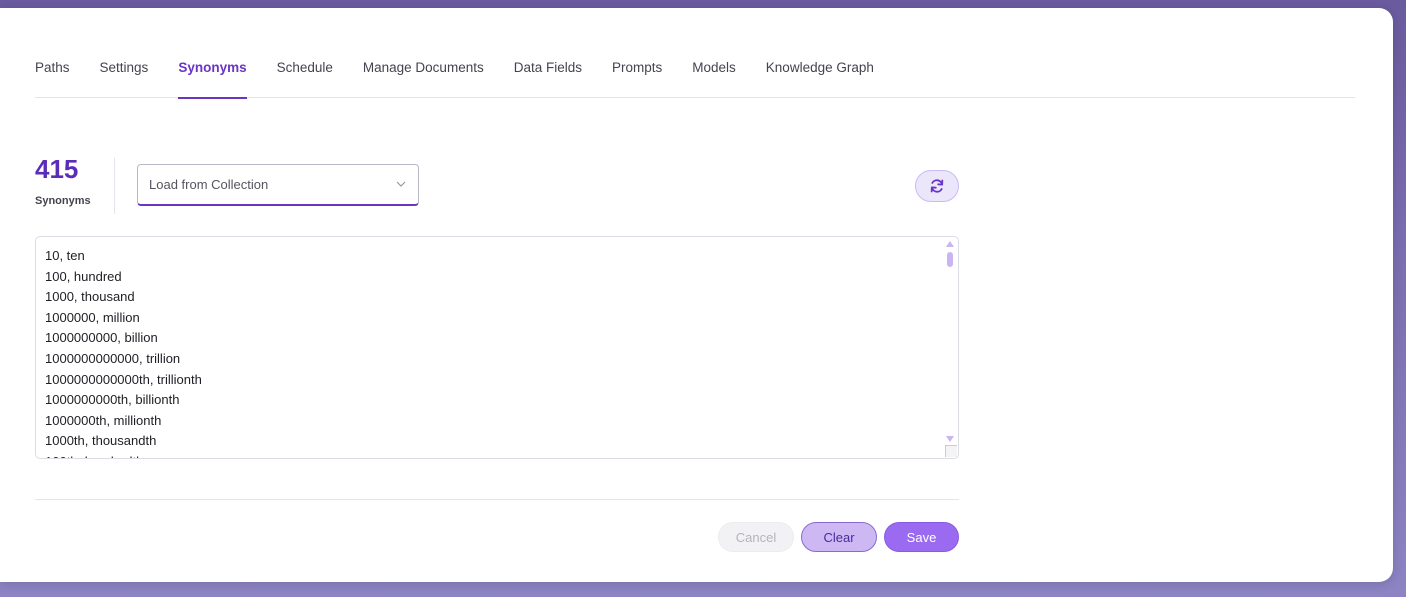  I want to click on tab-knowledge-graph: Knowledge Graph, so click(820, 77).